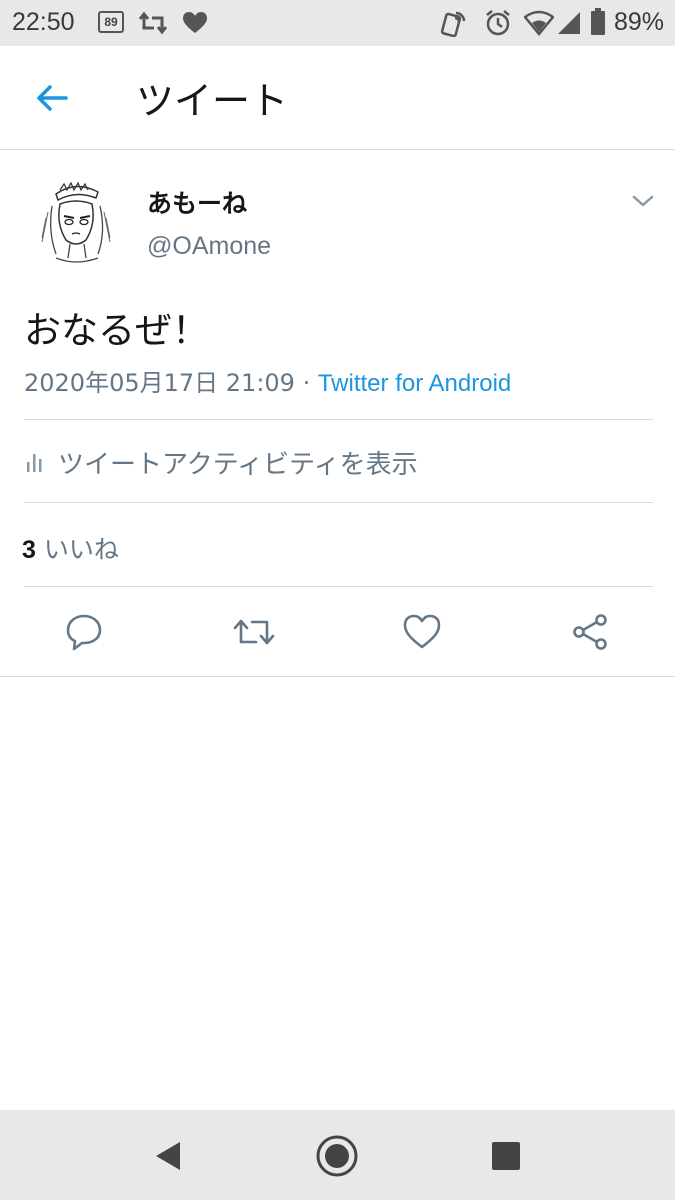 This screenshot has height=1200, width=675. I want to click on notification-badge-icon: 89, so click(111, 22).